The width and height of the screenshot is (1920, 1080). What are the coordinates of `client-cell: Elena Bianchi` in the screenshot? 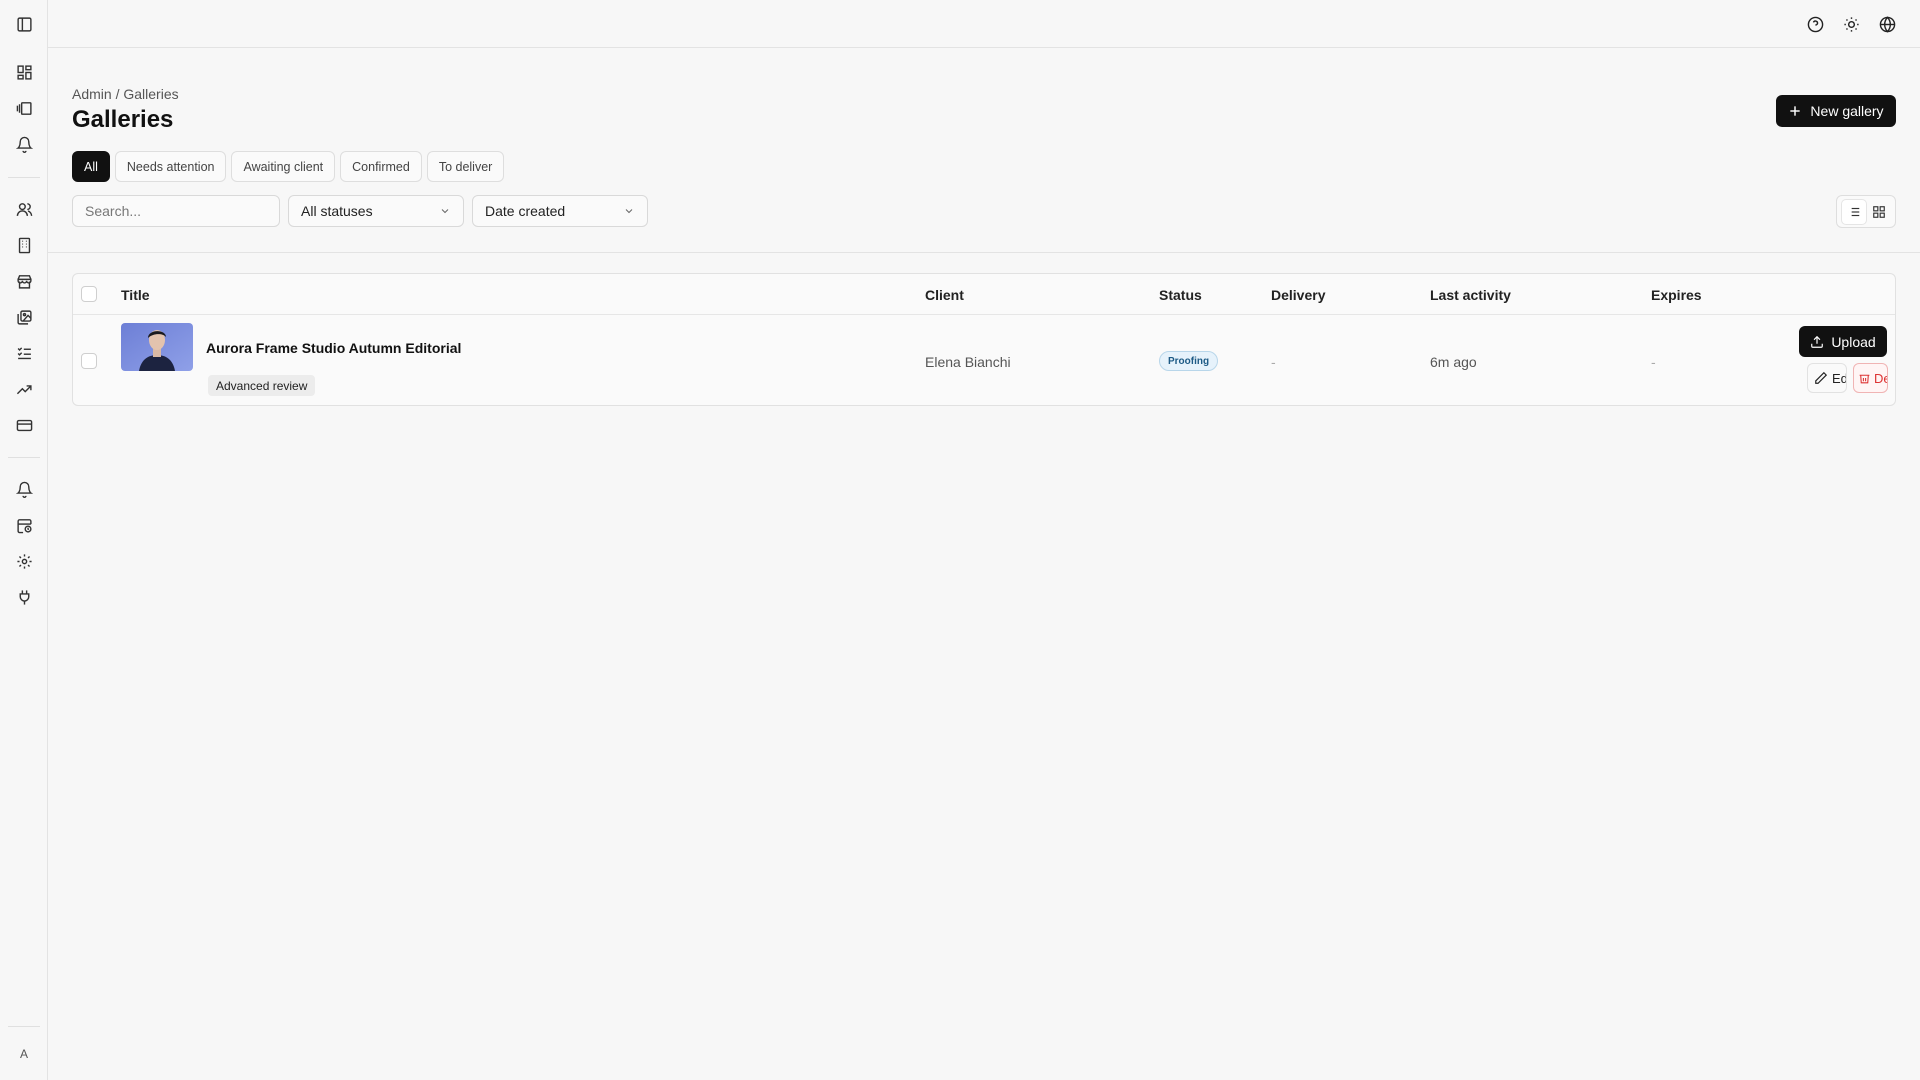 It's located at (968, 362).